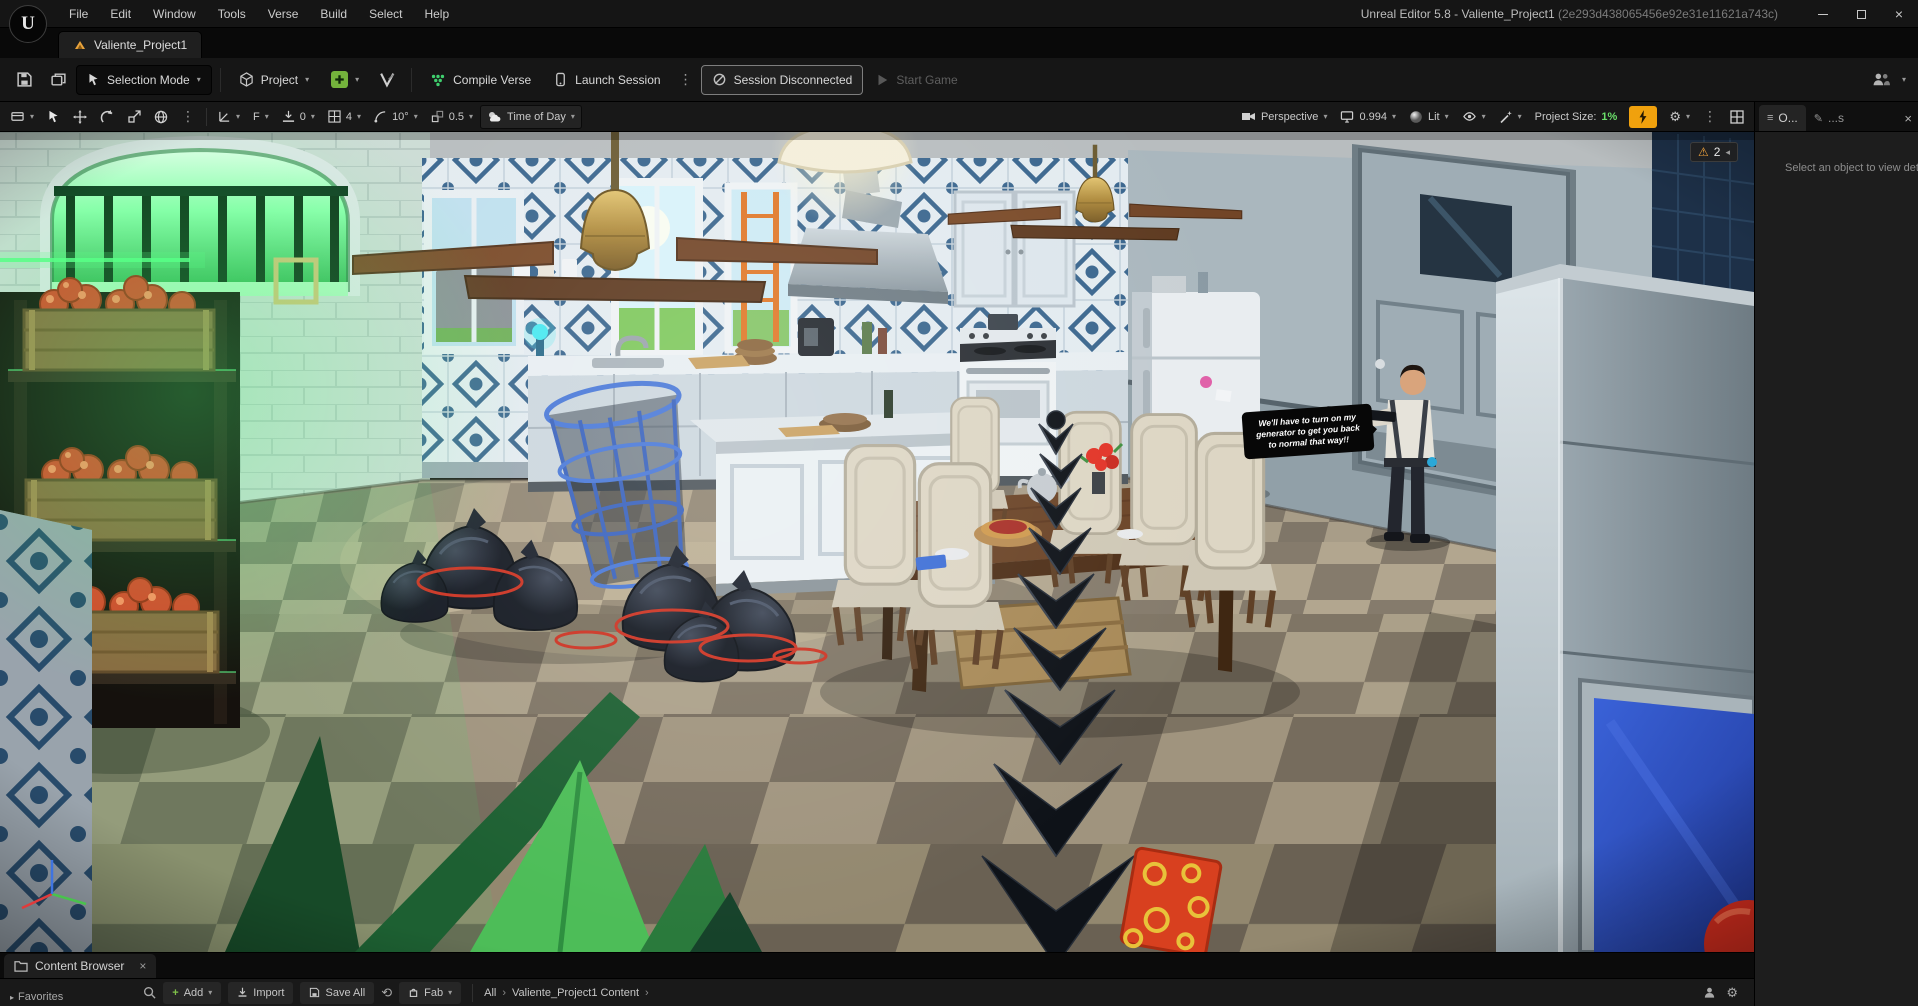  Describe the element at coordinates (1510, 117) in the screenshot. I see `show-flags-dropdown: ▾` at that location.